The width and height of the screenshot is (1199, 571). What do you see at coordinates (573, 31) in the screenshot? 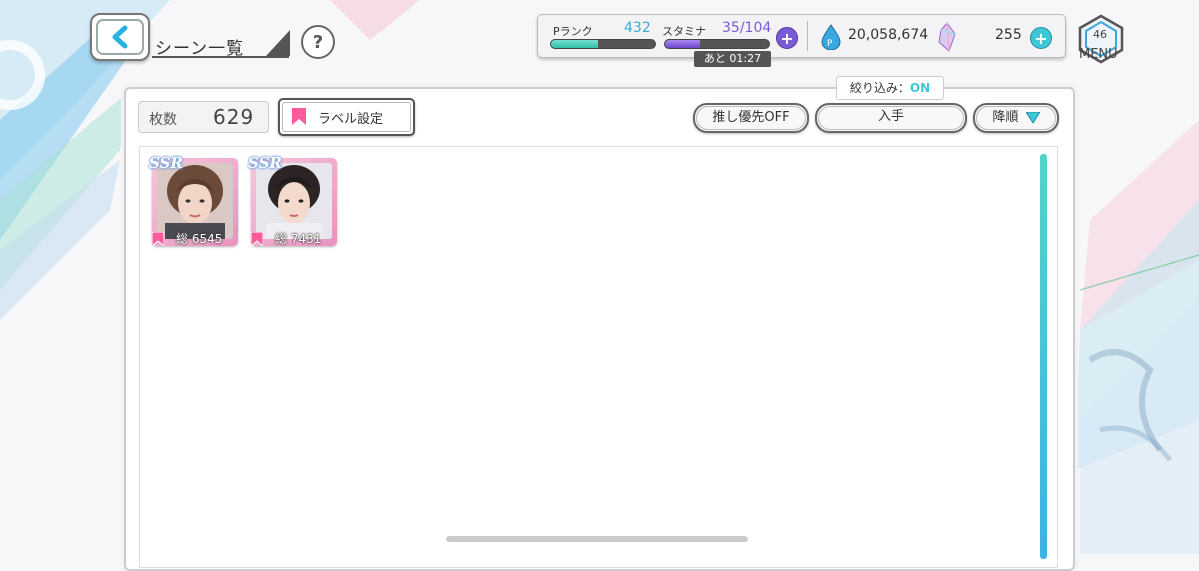
I see `prank-label: Pランク` at bounding box center [573, 31].